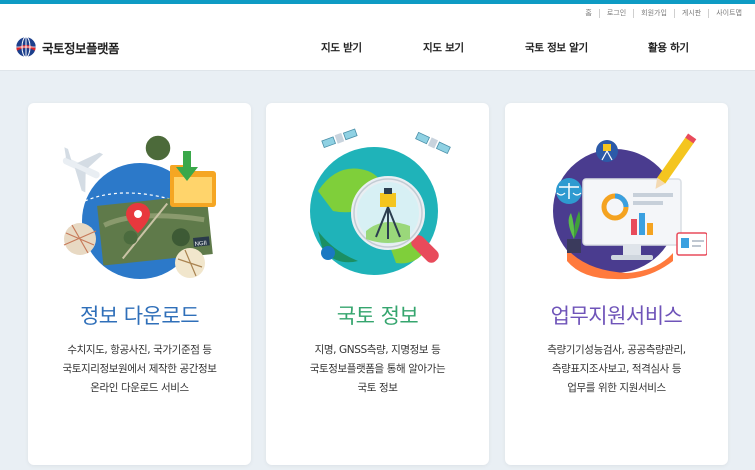 This screenshot has height=470, width=755. I want to click on card-description-line: 국토지리정보원에서 제작한 공간정보, so click(139, 369).